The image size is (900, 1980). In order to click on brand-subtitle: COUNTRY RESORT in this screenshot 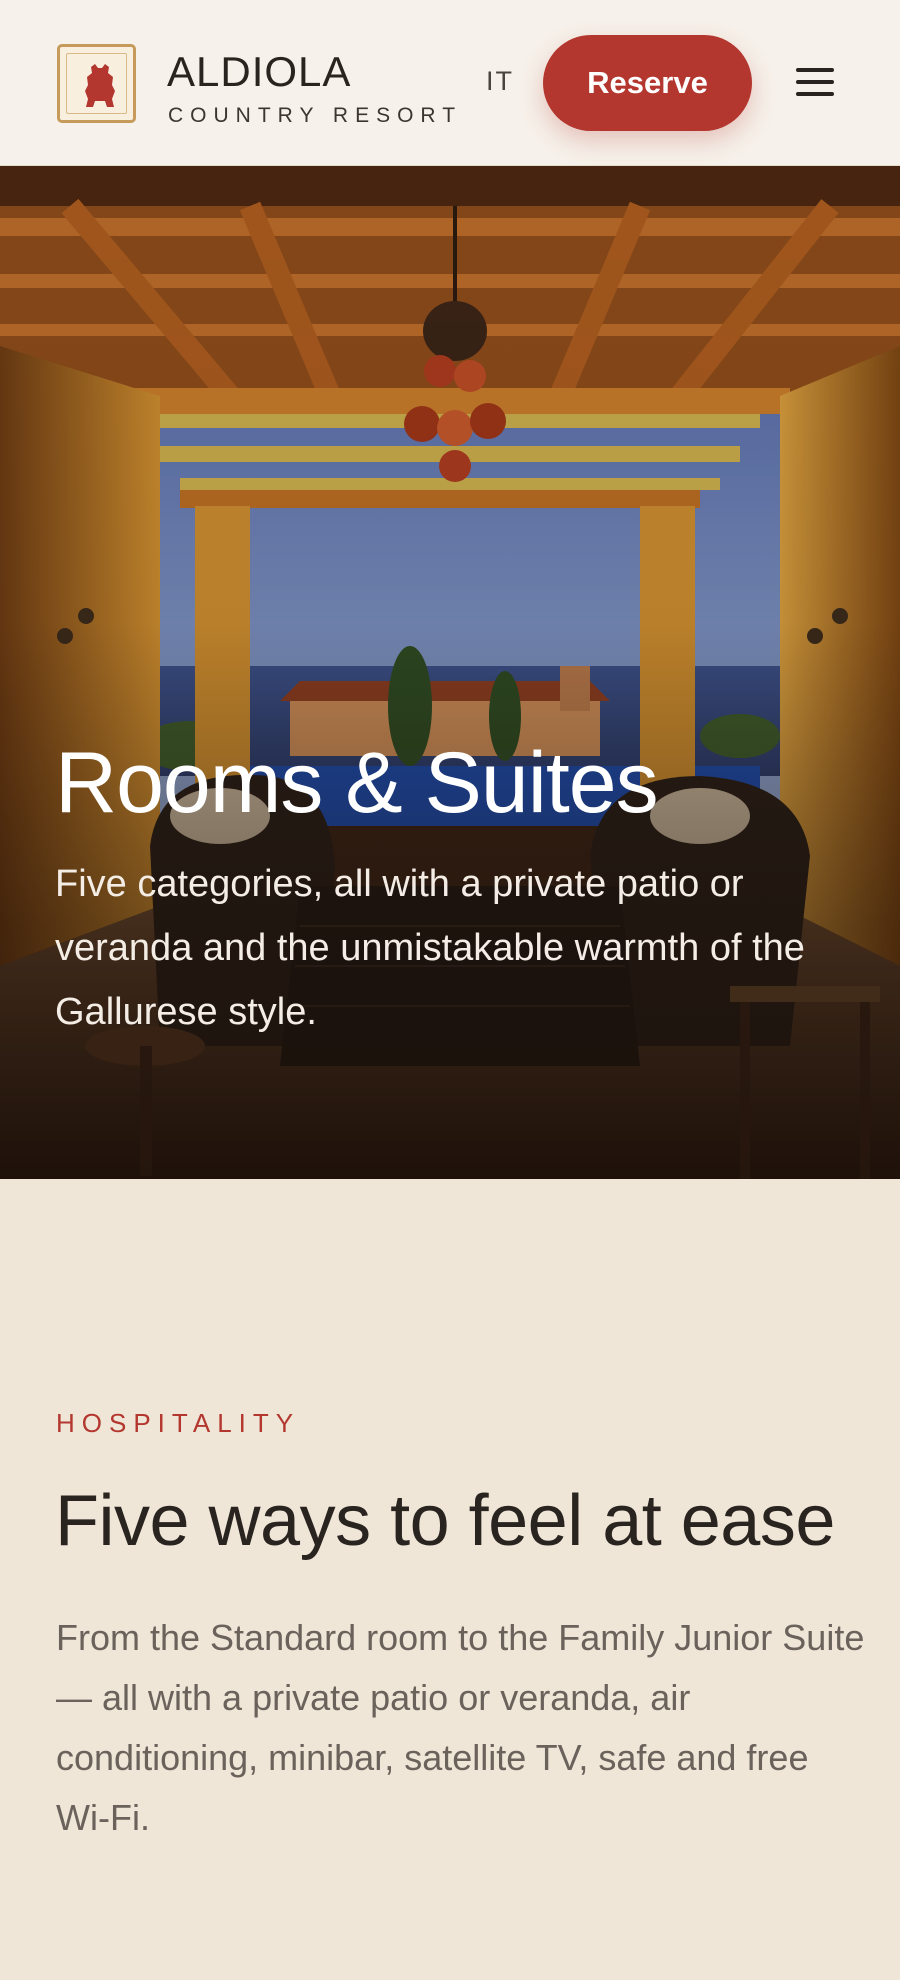, I will do `click(315, 115)`.